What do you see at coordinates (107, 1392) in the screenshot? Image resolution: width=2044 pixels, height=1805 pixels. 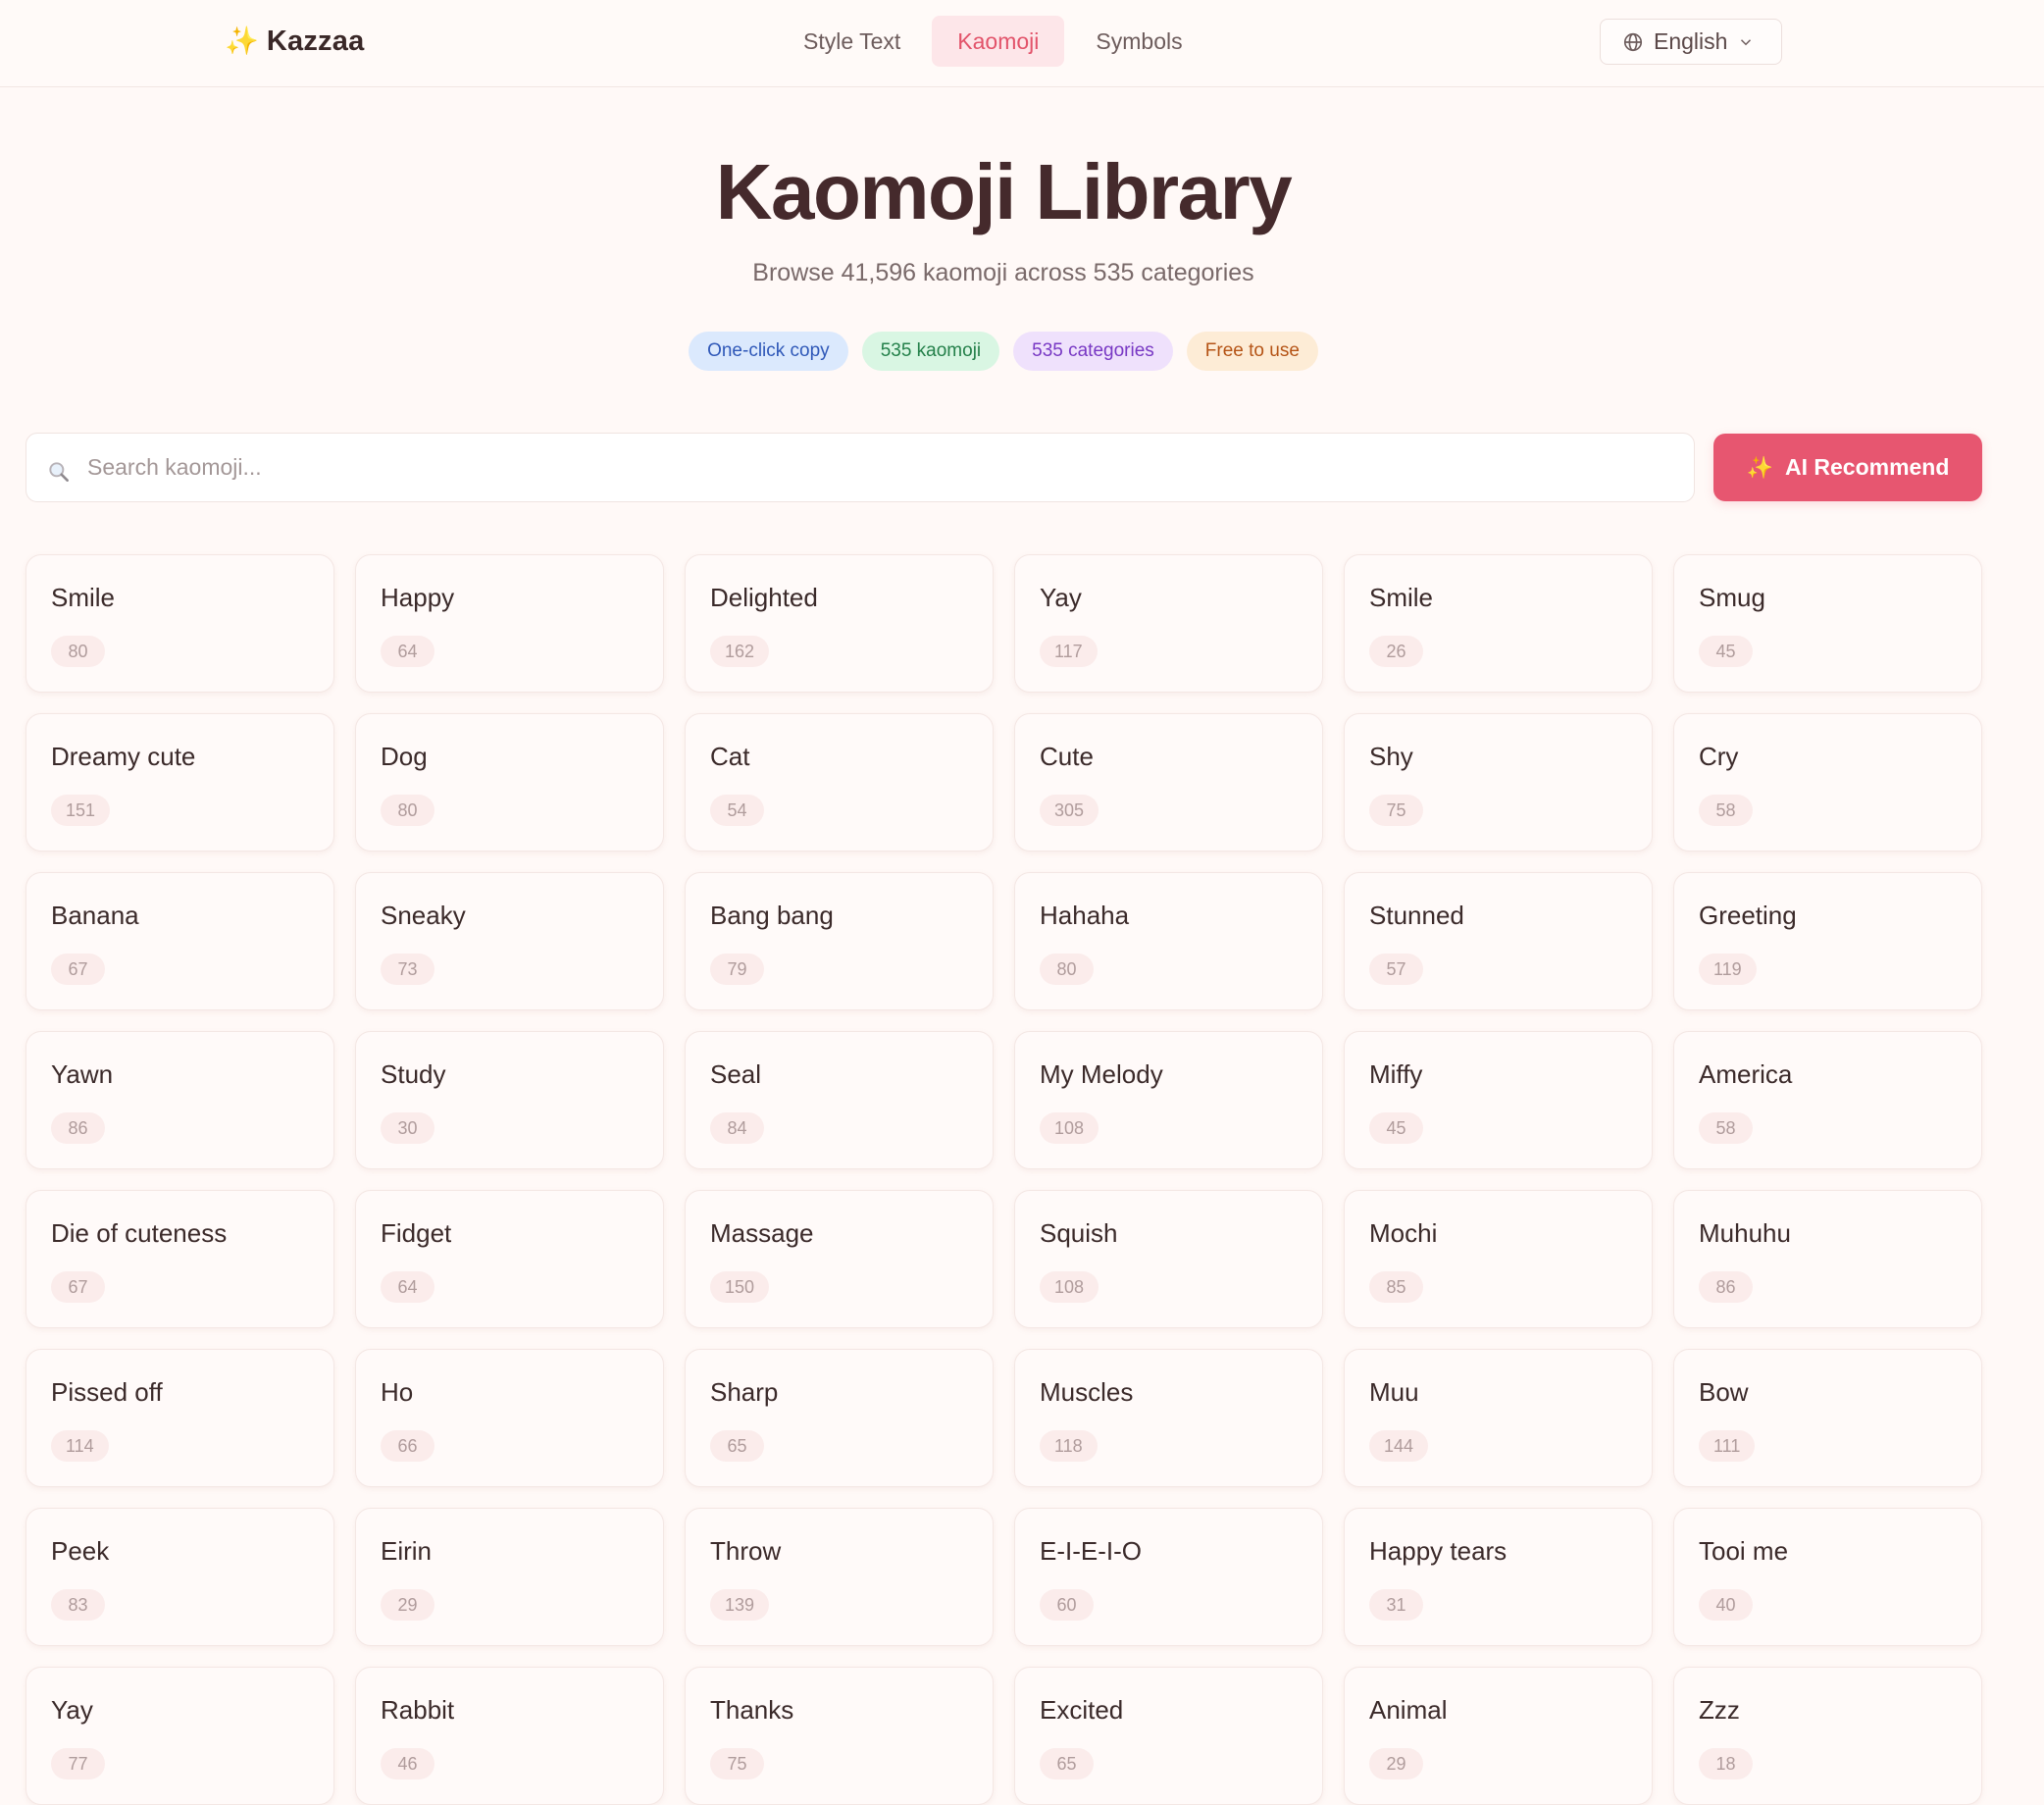 I see `category-name: Pissed off` at bounding box center [107, 1392].